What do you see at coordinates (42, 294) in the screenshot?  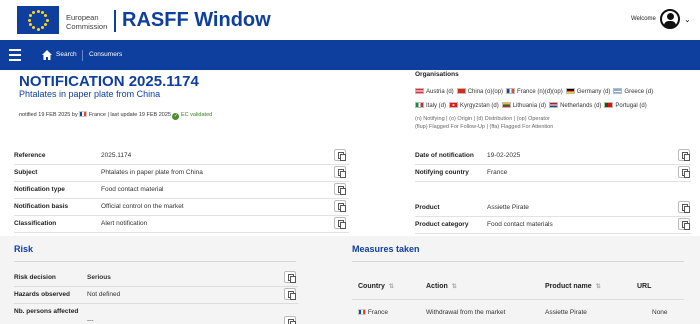 I see `field-label: Hazards observed` at bounding box center [42, 294].